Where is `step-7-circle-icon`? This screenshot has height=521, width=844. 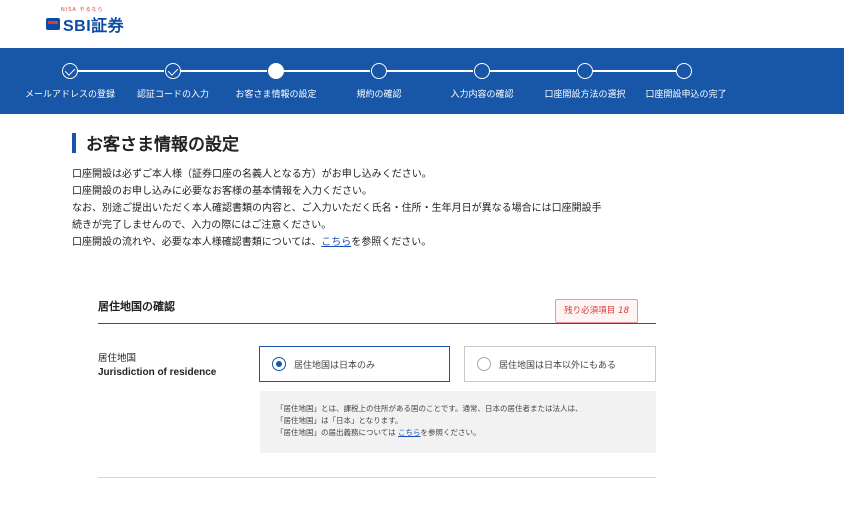 step-7-circle-icon is located at coordinates (684, 71).